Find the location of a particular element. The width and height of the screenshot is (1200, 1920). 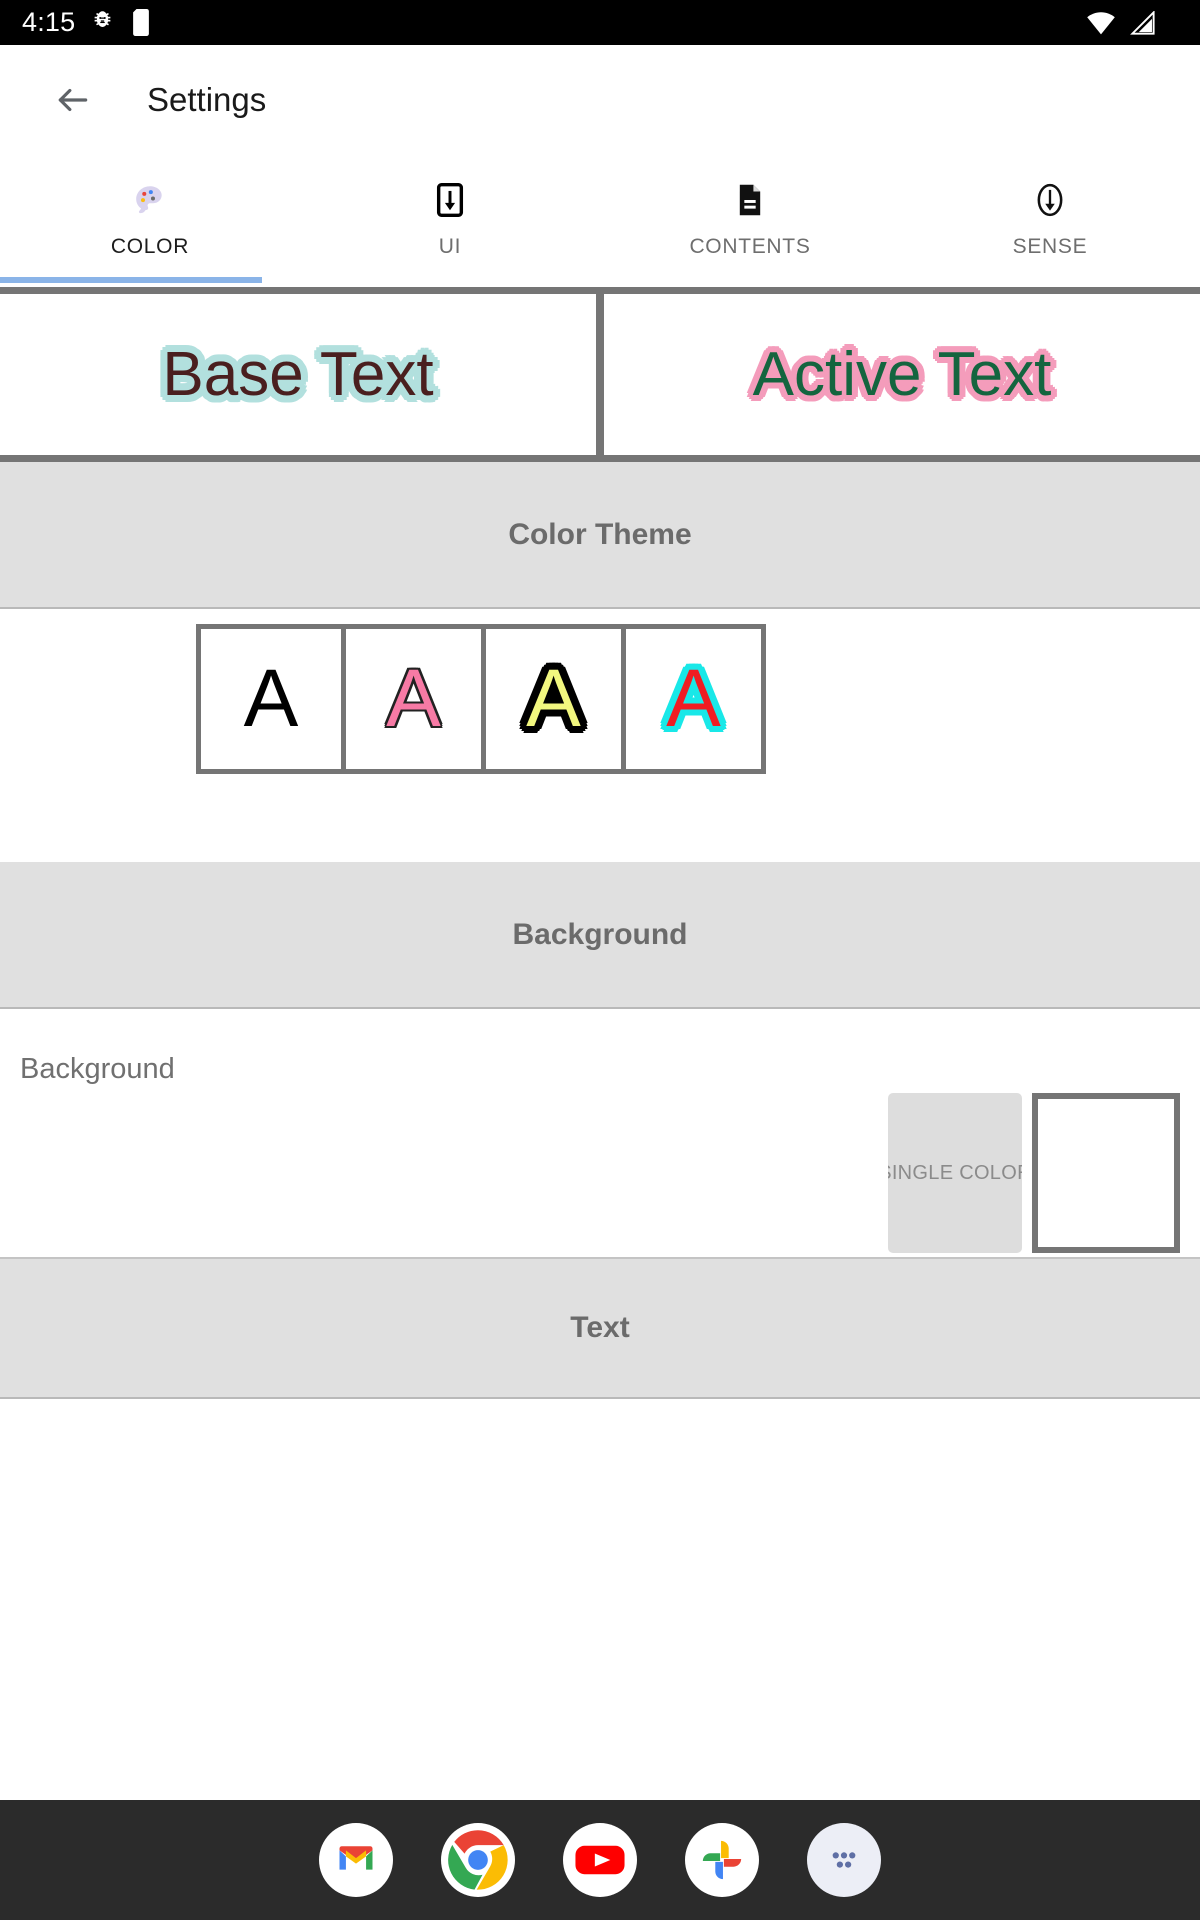

section-header-text: Text is located at coordinates (600, 1329).